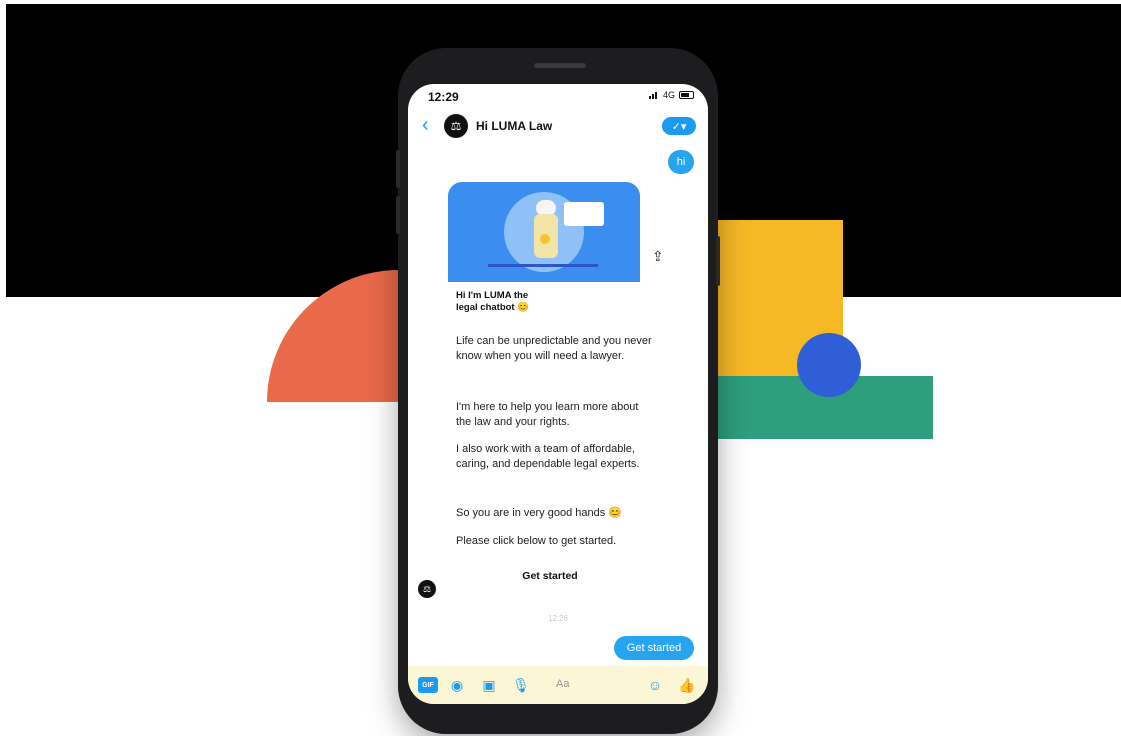  Describe the element at coordinates (521, 685) in the screenshot. I see `microphone-icon: 🎙` at that location.